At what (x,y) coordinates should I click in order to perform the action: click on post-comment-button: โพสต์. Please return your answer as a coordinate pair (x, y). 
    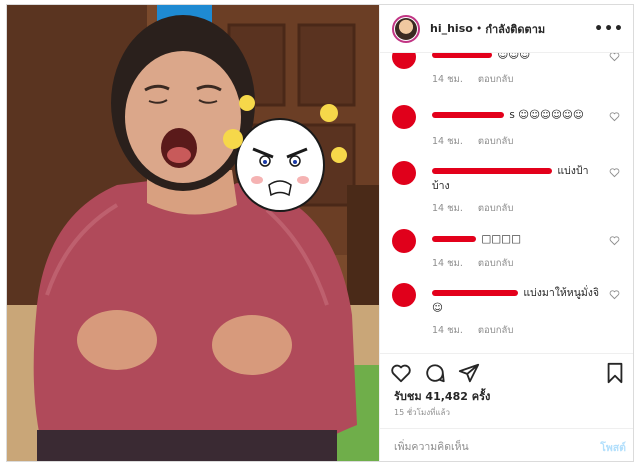
    Looking at the image, I should click on (613, 447).